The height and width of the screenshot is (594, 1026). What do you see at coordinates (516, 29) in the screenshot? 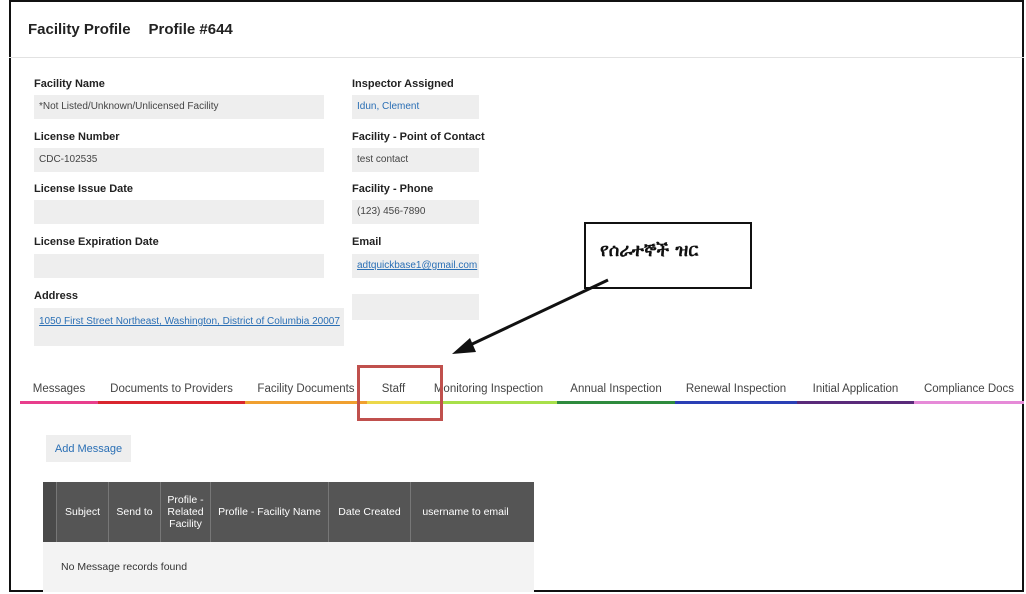
I see `page-header: Facility Profile Profile #644` at bounding box center [516, 29].